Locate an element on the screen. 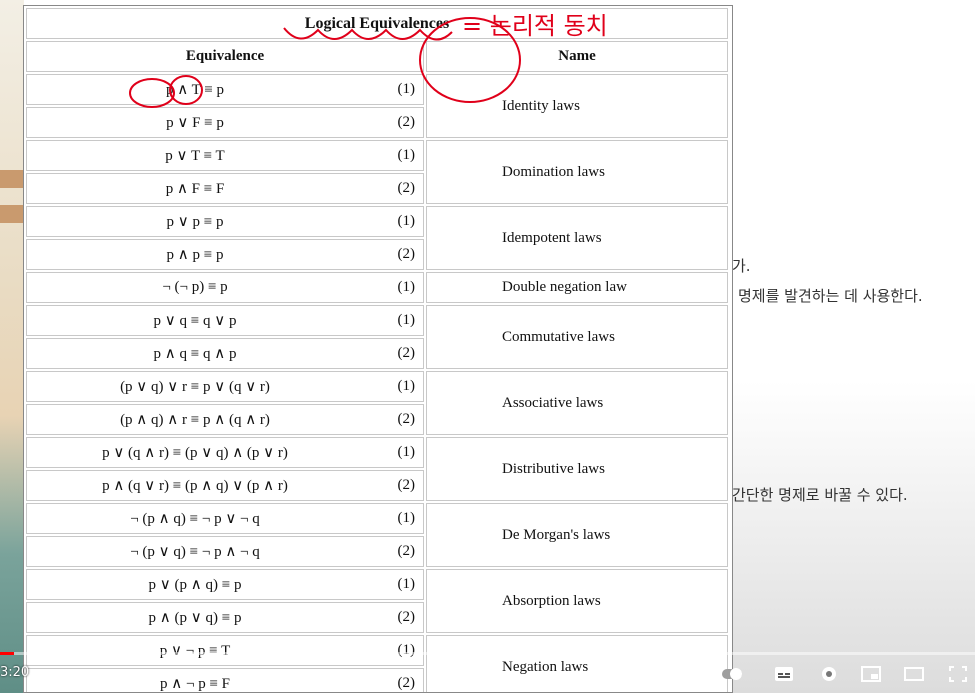 The image size is (975, 693). background-text-line3: 간단한 명제로 바꿀 수 있다. is located at coordinates (820, 495).